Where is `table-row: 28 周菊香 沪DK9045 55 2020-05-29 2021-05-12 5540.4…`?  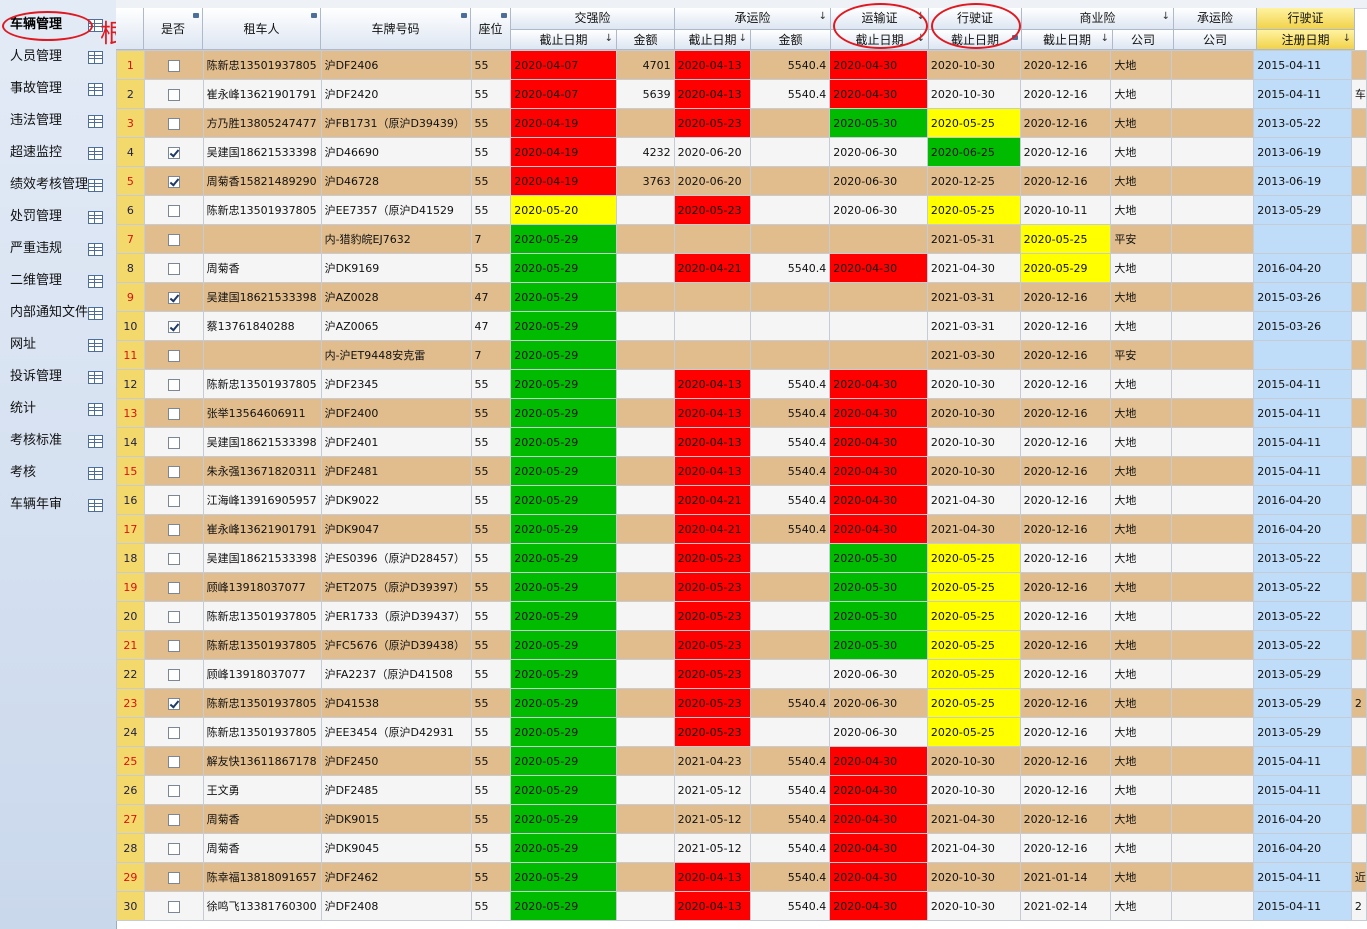 table-row: 28 周菊香 沪DK9045 55 2020-05-29 2021-05-12 5540.4… is located at coordinates (741, 848).